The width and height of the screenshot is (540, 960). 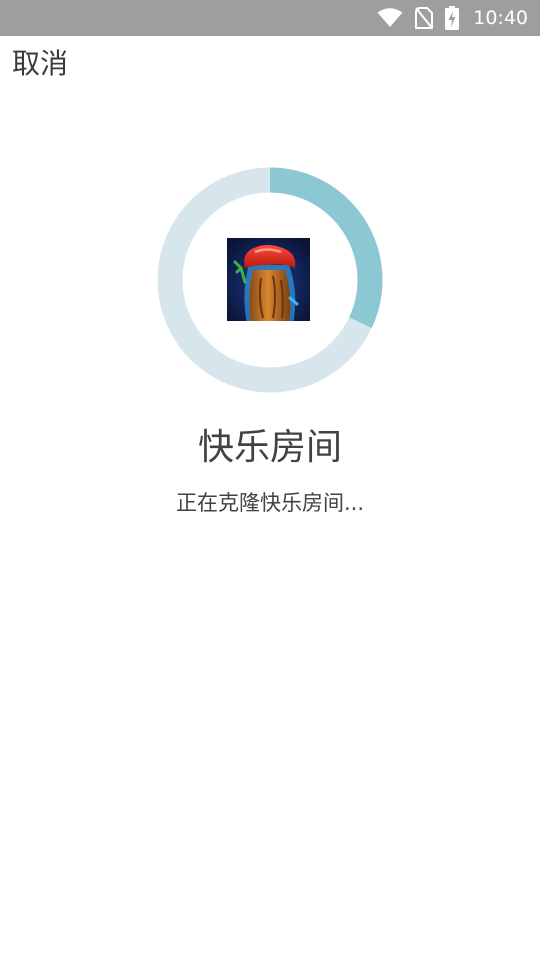 What do you see at coordinates (268, 279) in the screenshot?
I see `tree-stump-app-icon` at bounding box center [268, 279].